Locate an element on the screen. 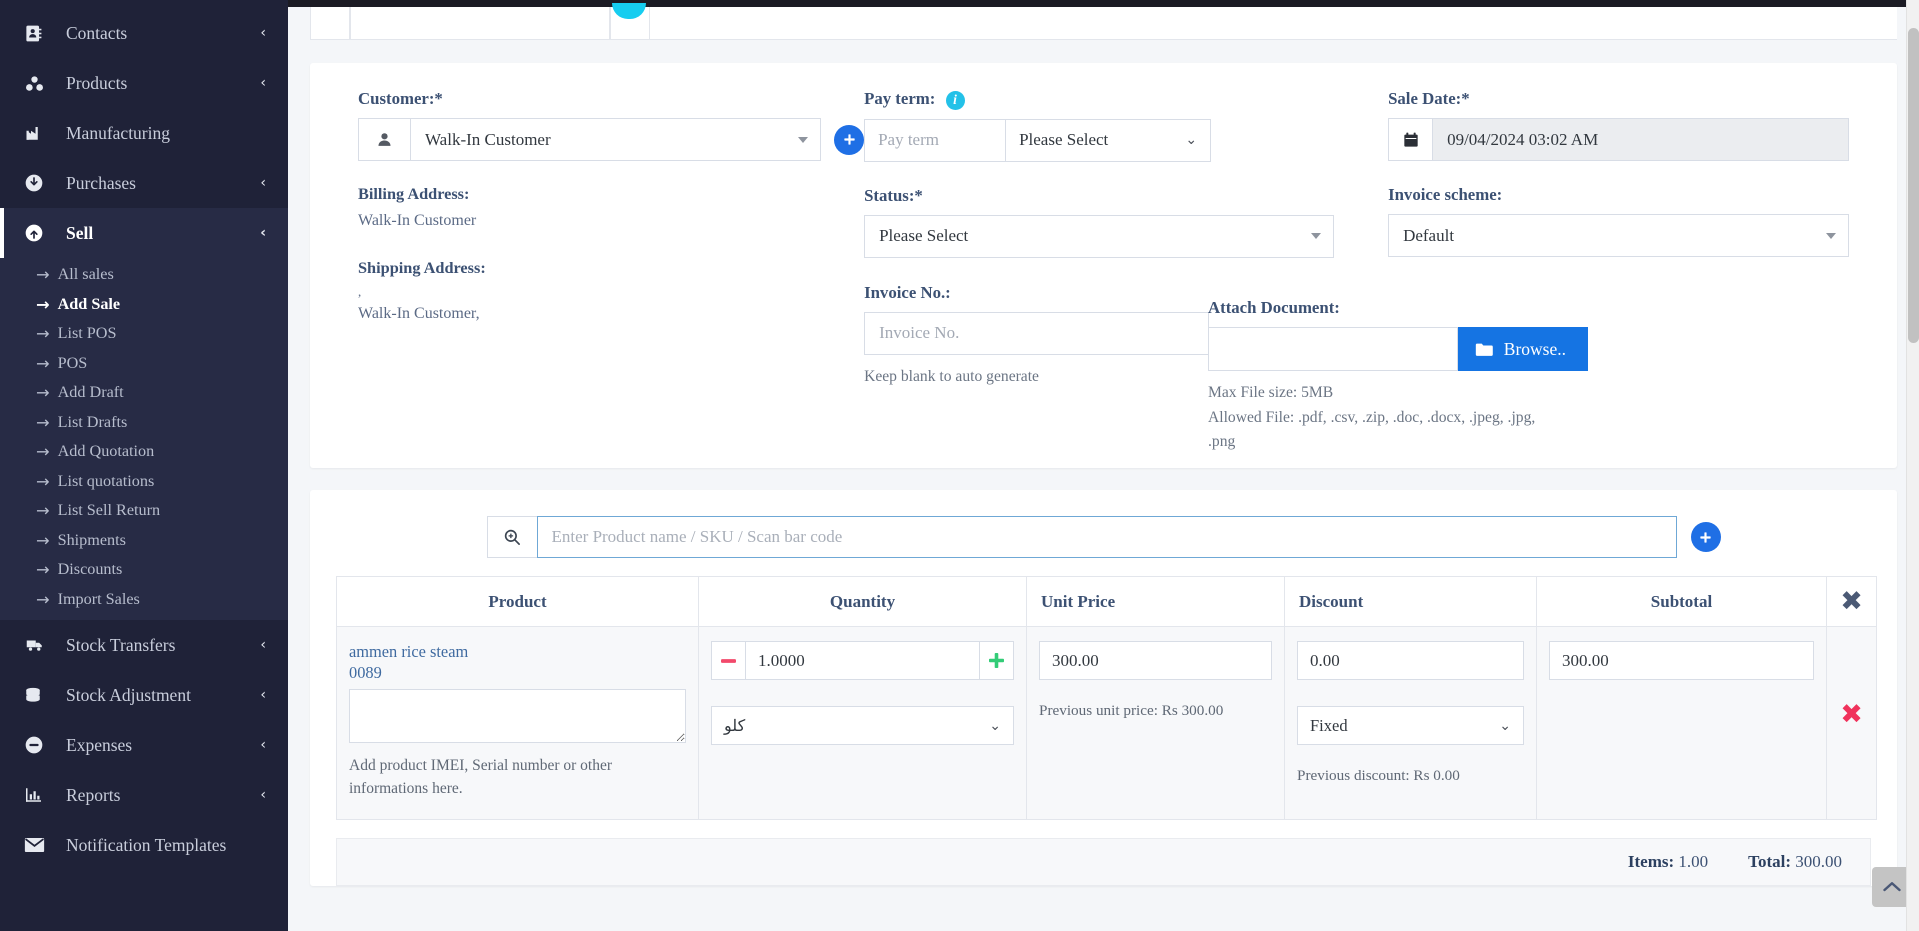 The image size is (1919, 931). contacts-icon is located at coordinates (39, 33).